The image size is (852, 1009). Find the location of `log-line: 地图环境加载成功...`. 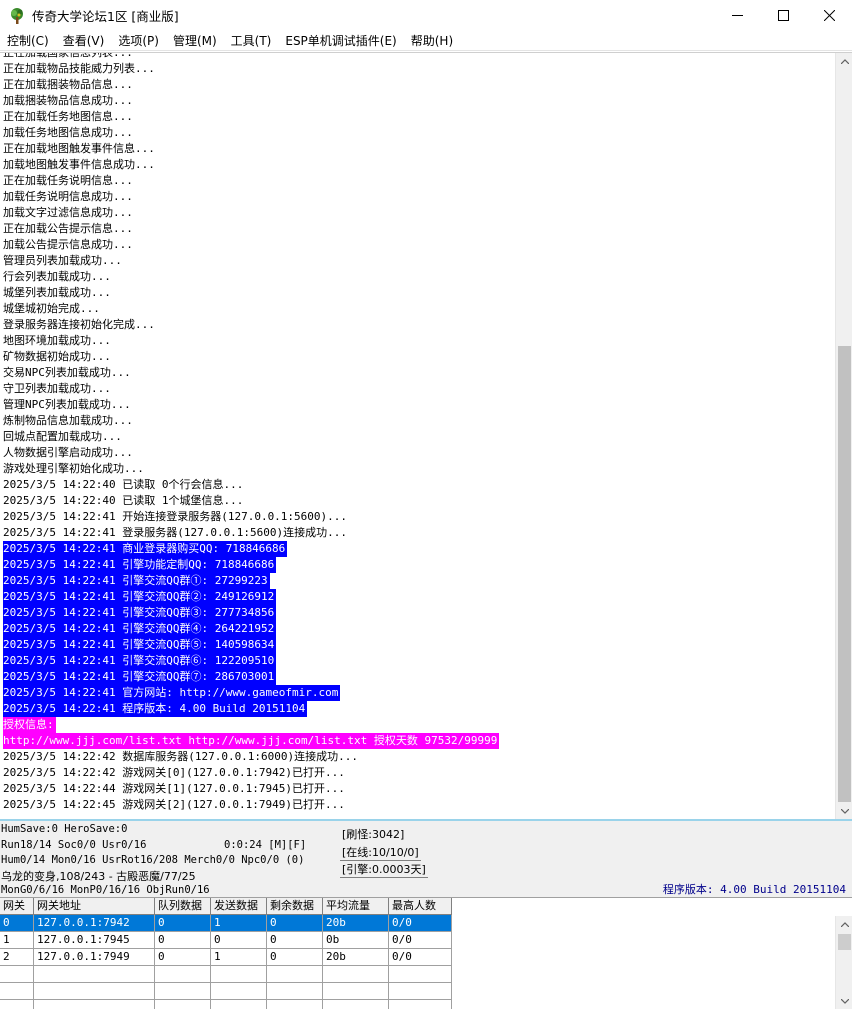

log-line: 地图环境加载成功... is located at coordinates (417, 341).